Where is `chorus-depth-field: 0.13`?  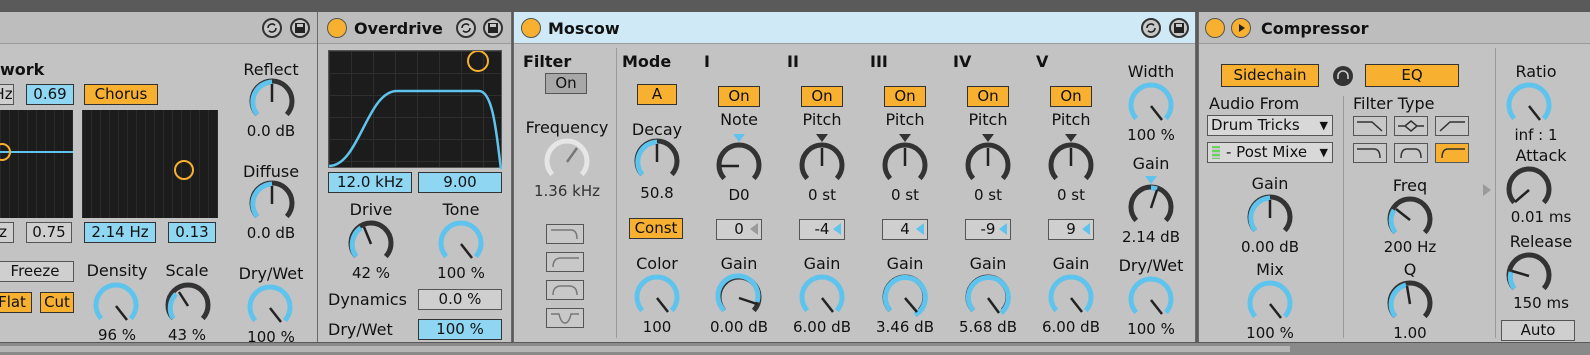 chorus-depth-field: 0.13 is located at coordinates (192, 232).